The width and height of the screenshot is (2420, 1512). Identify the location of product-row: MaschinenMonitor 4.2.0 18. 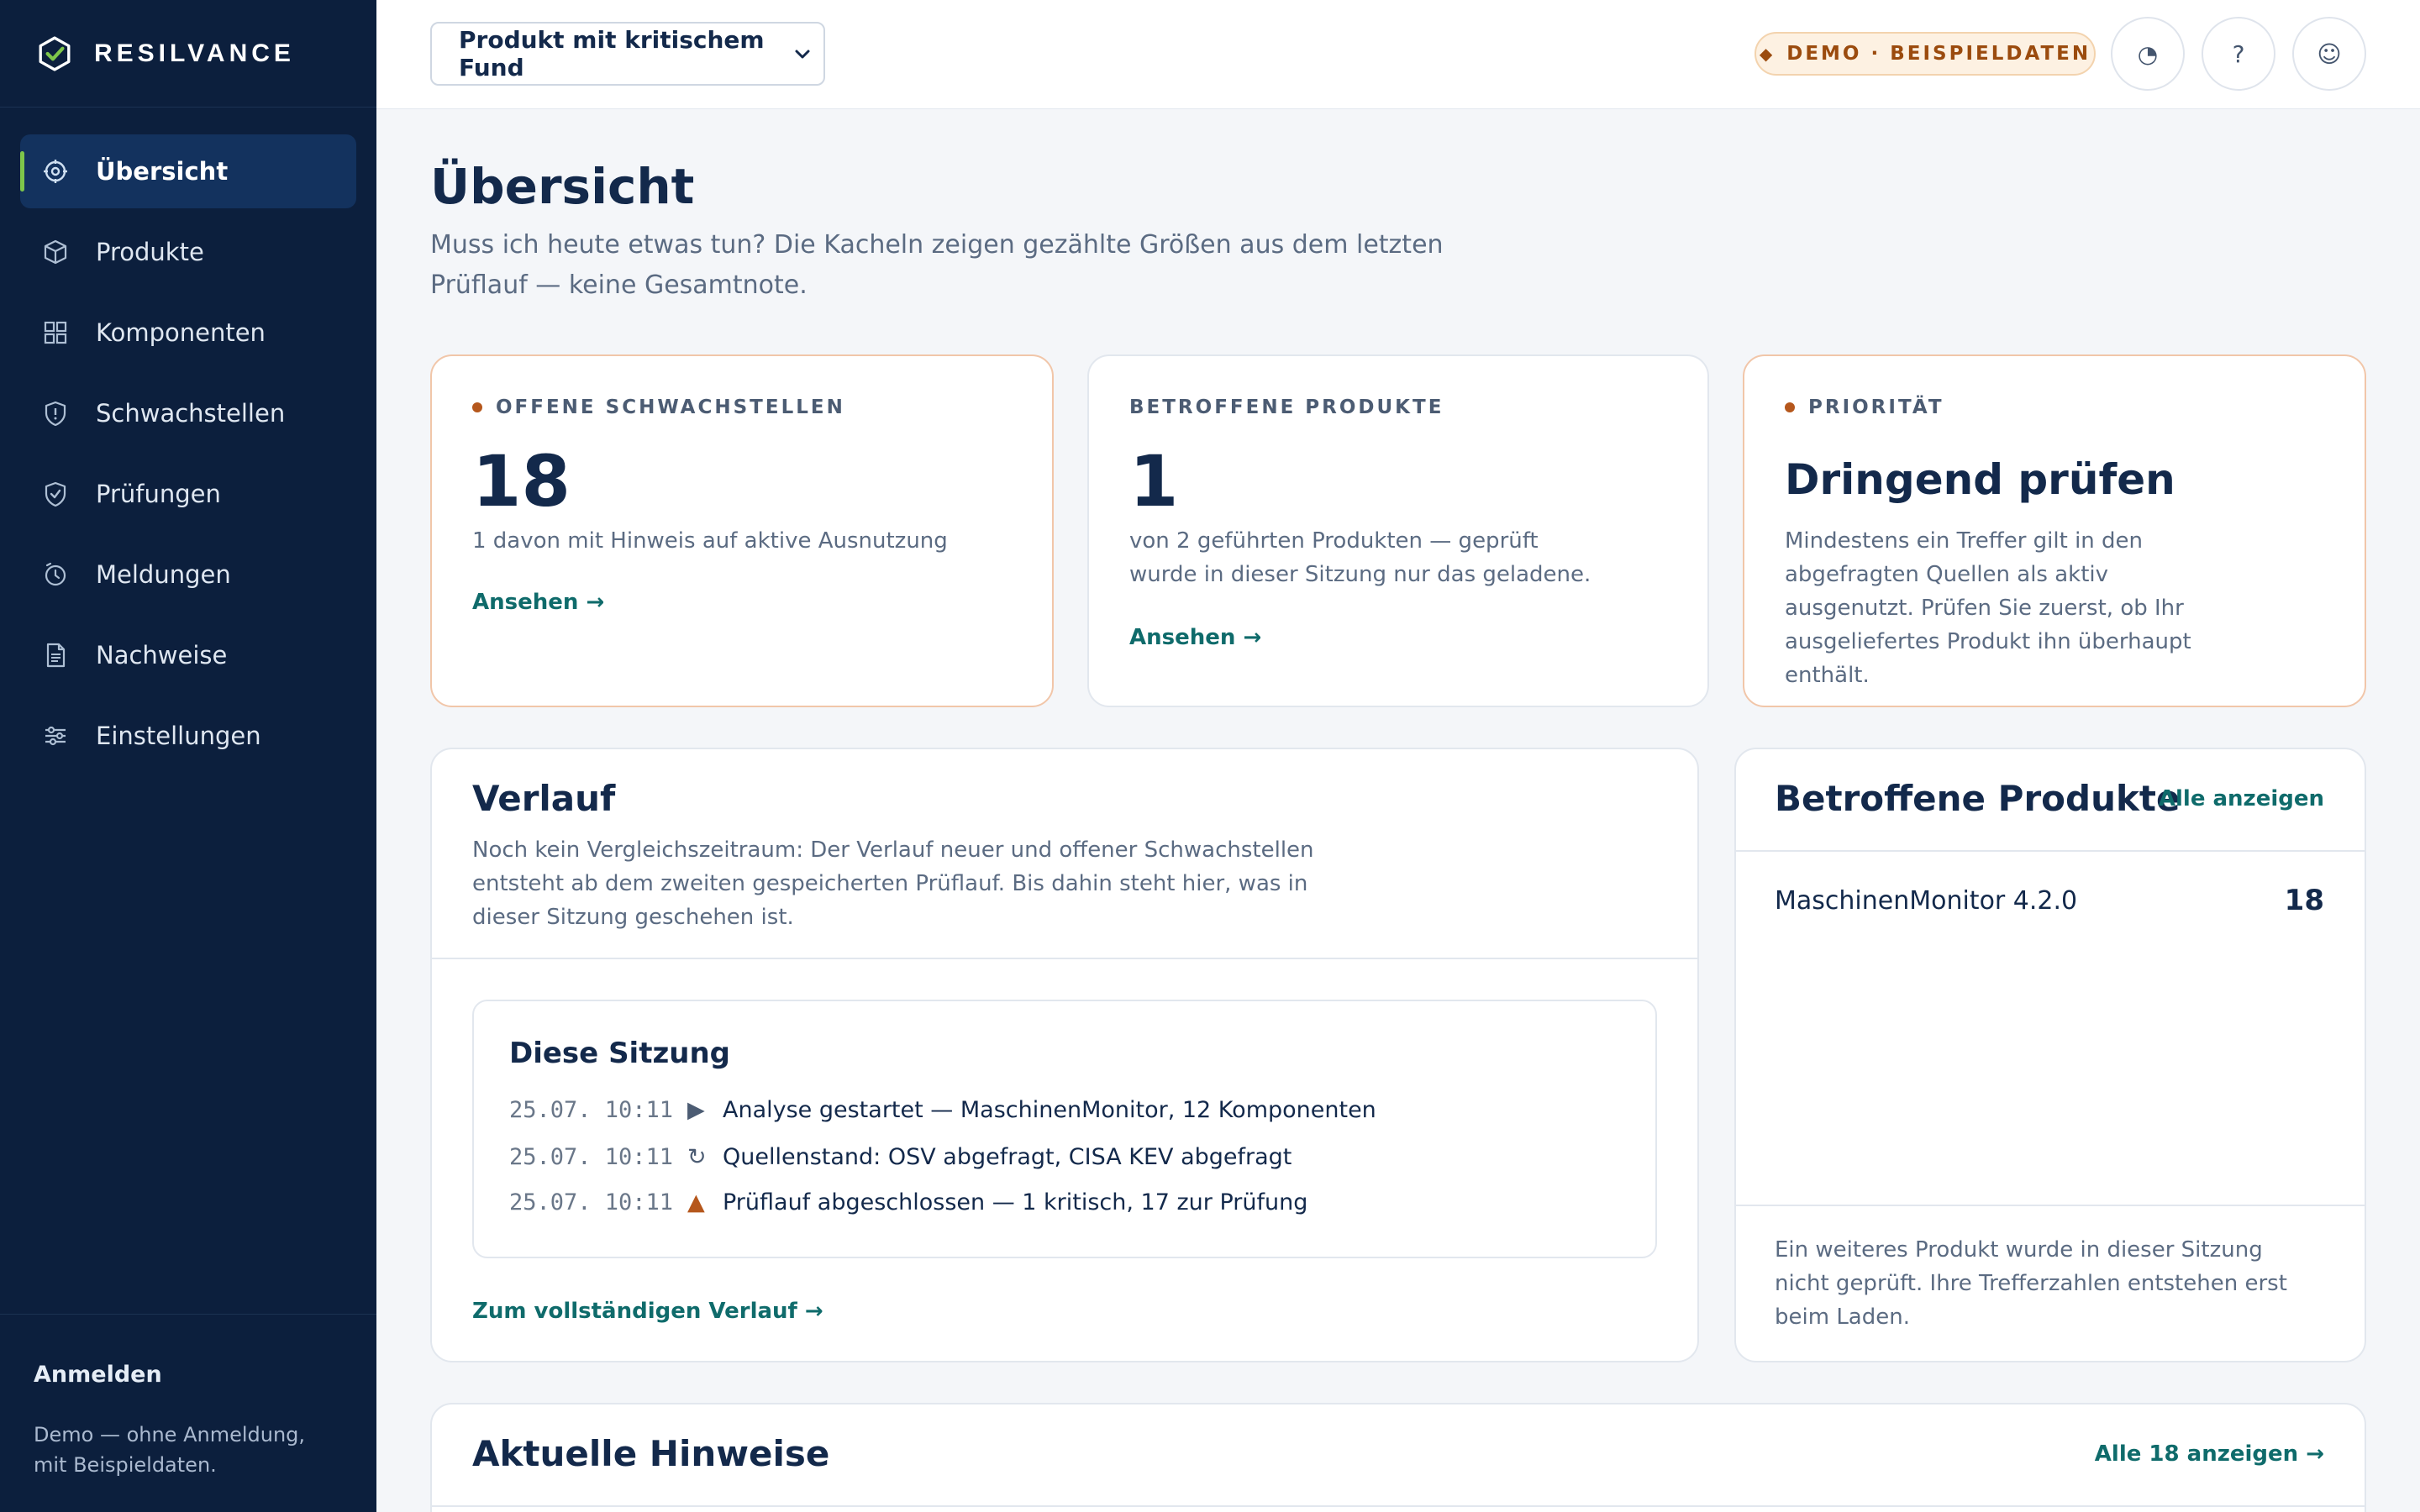
(2049, 900).